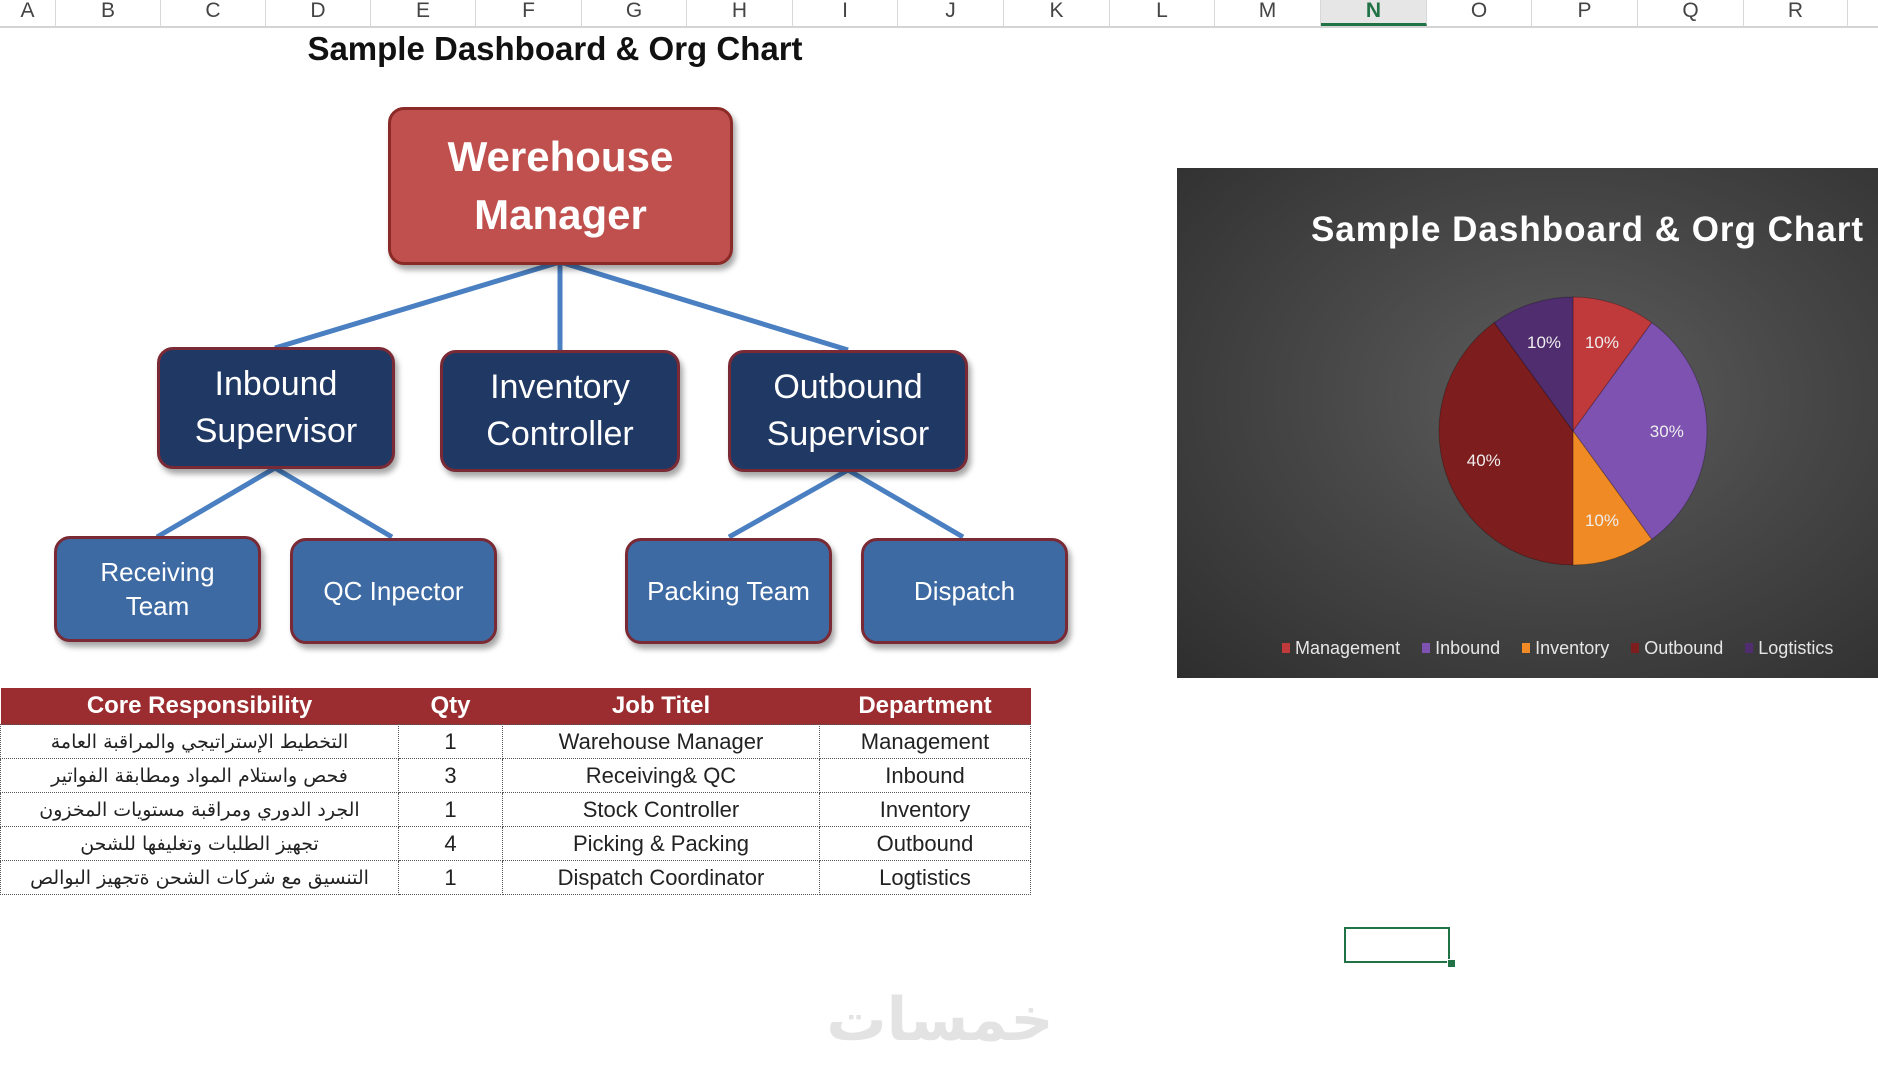  Describe the element at coordinates (661, 809) in the screenshot. I see `cell-job-title: Stock Controller` at that location.